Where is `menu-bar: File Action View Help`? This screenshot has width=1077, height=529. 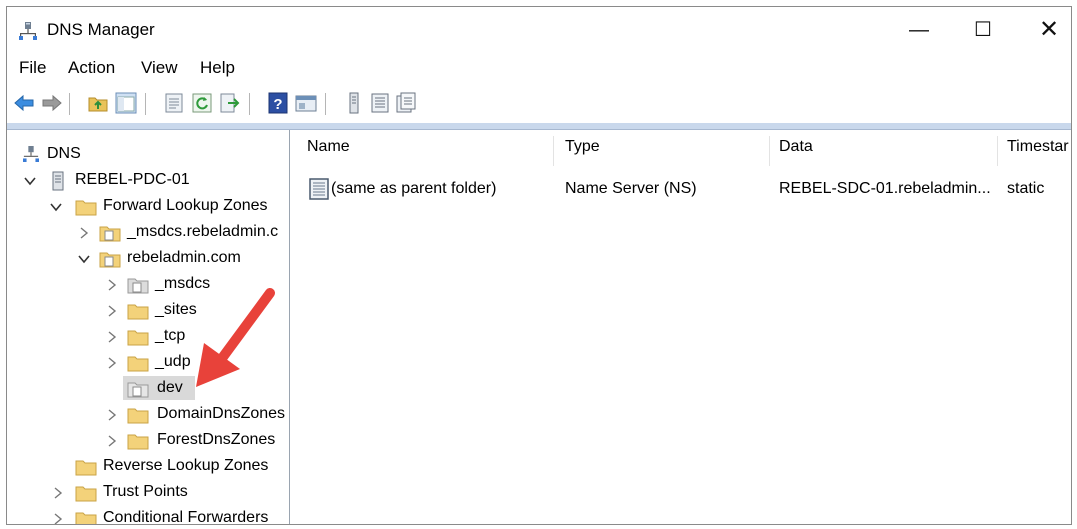 menu-bar: File Action View Help is located at coordinates (539, 68).